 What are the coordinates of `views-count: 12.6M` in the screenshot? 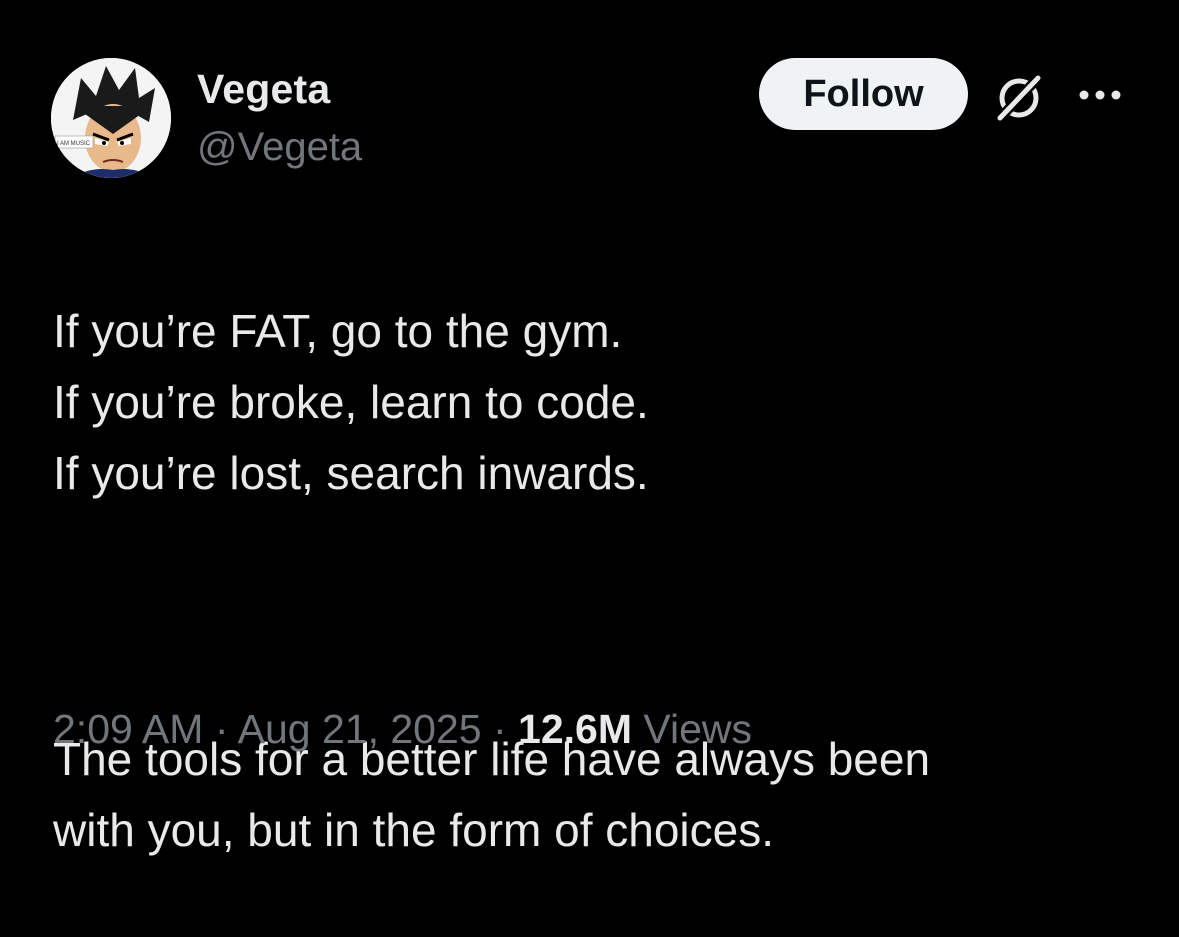 It's located at (575, 729).